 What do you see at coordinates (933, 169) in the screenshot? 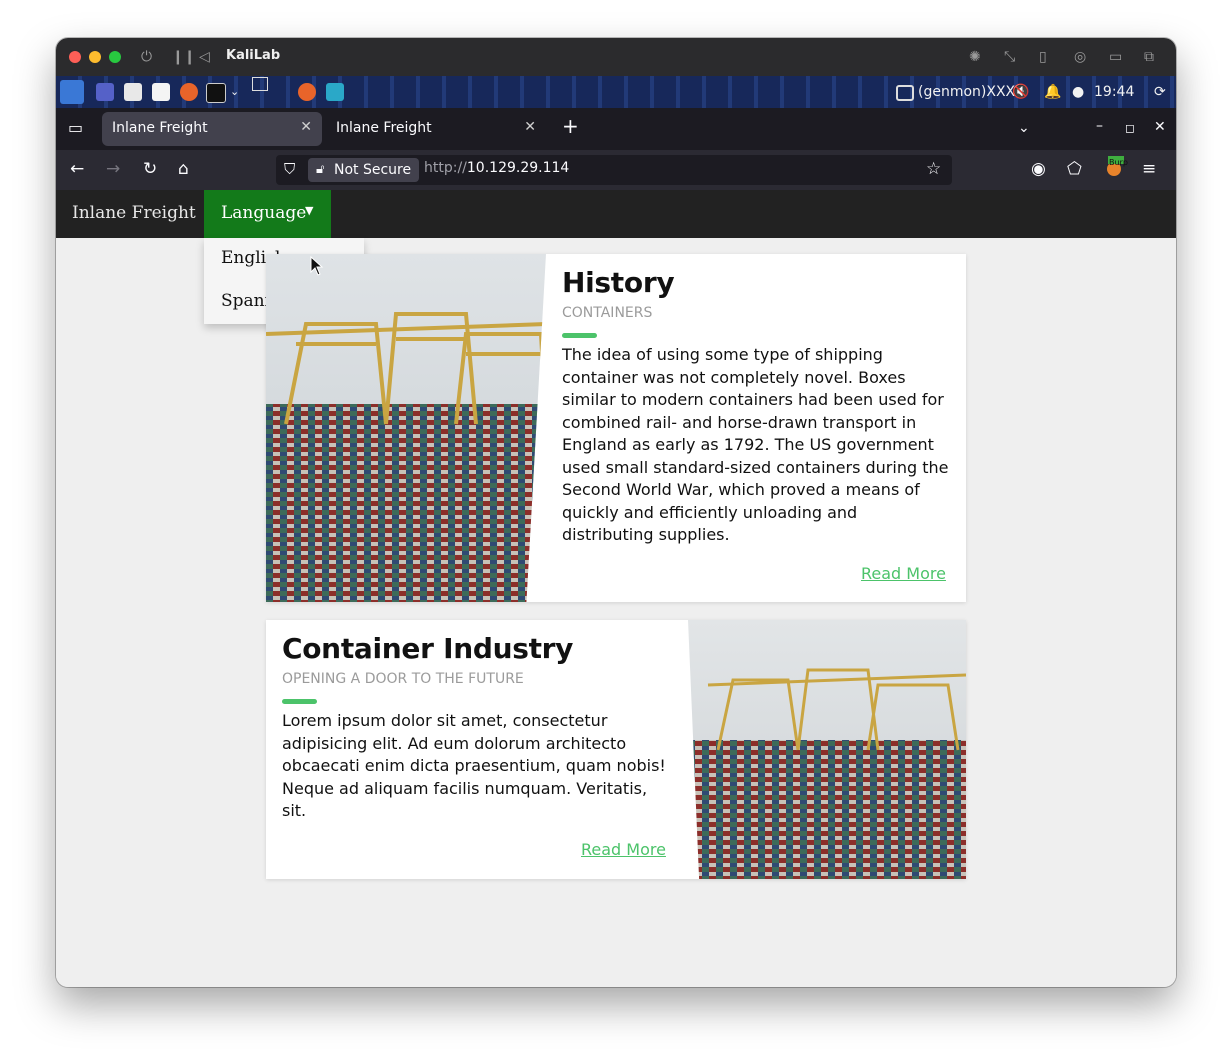
I see `bookmark-star-icon: ☆` at bounding box center [933, 169].